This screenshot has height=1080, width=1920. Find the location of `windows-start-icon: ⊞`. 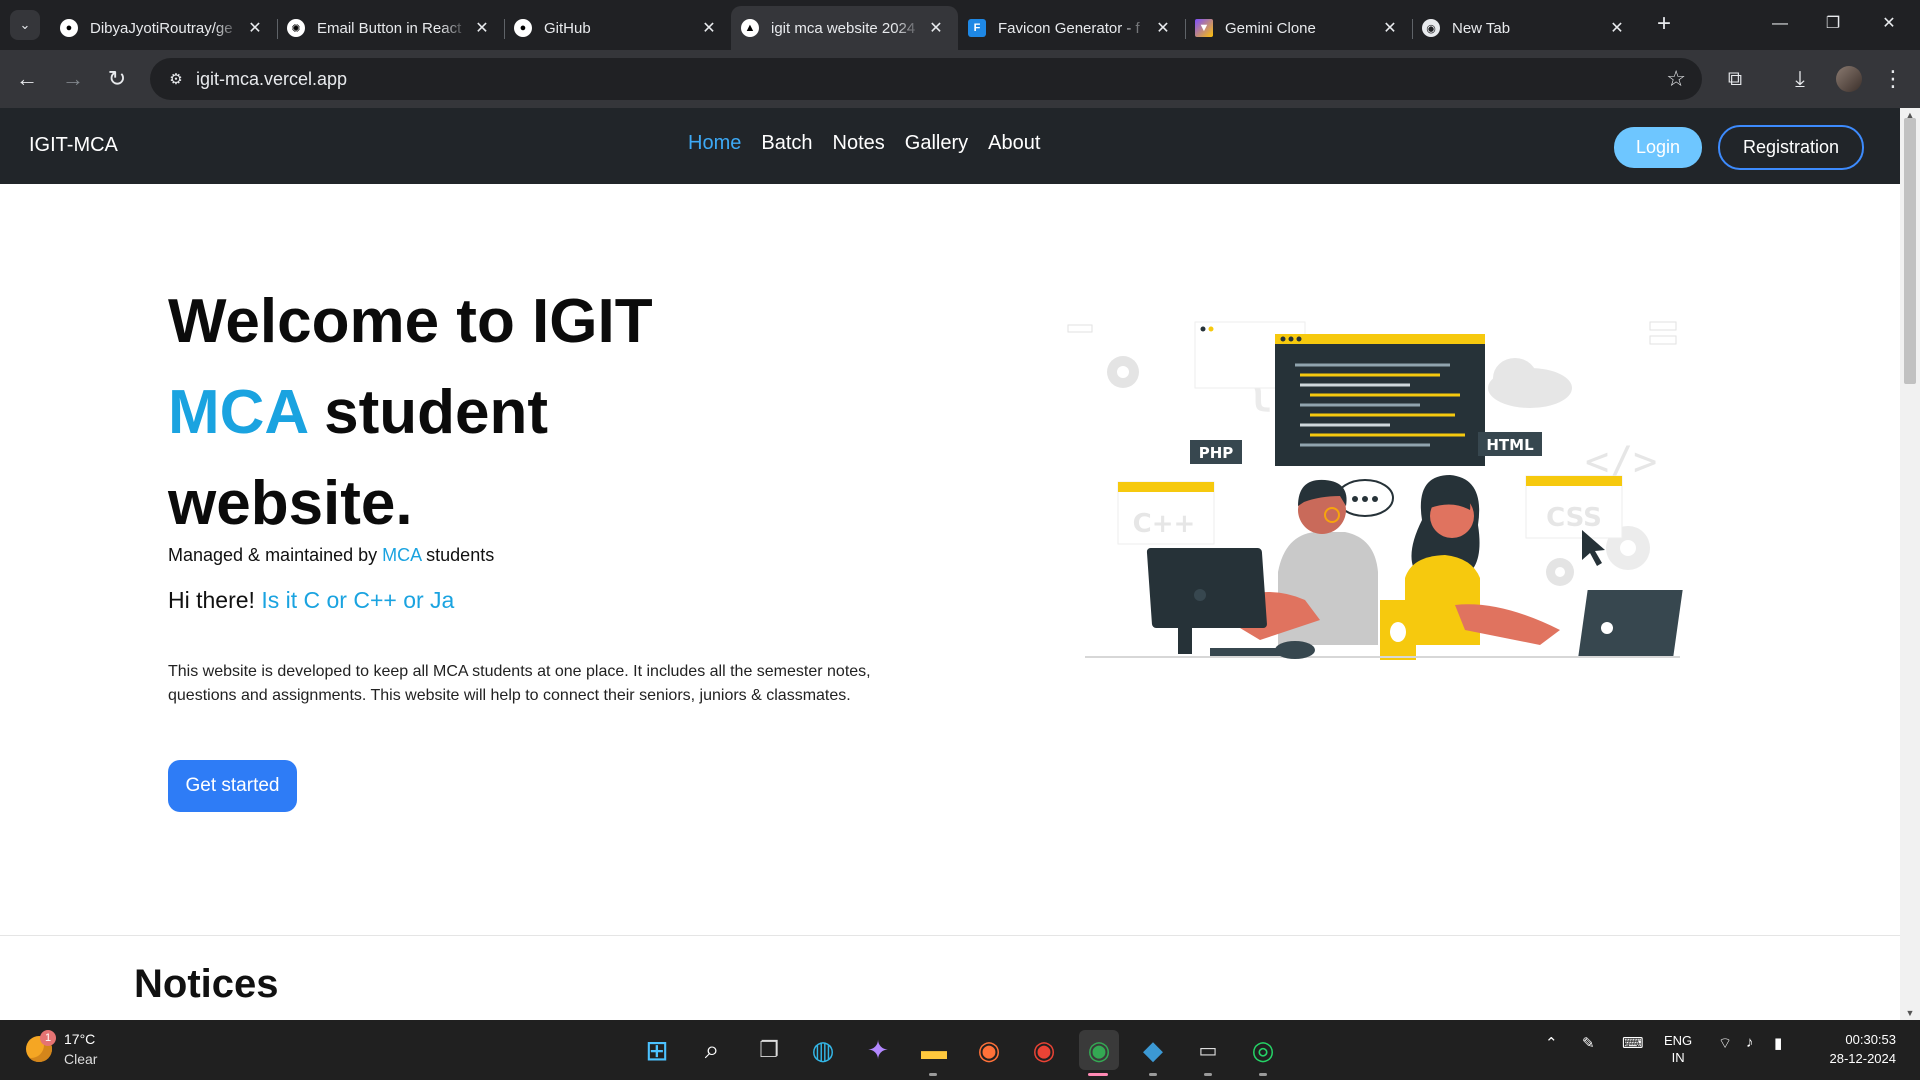

windows-start-icon: ⊞ is located at coordinates (657, 1050).